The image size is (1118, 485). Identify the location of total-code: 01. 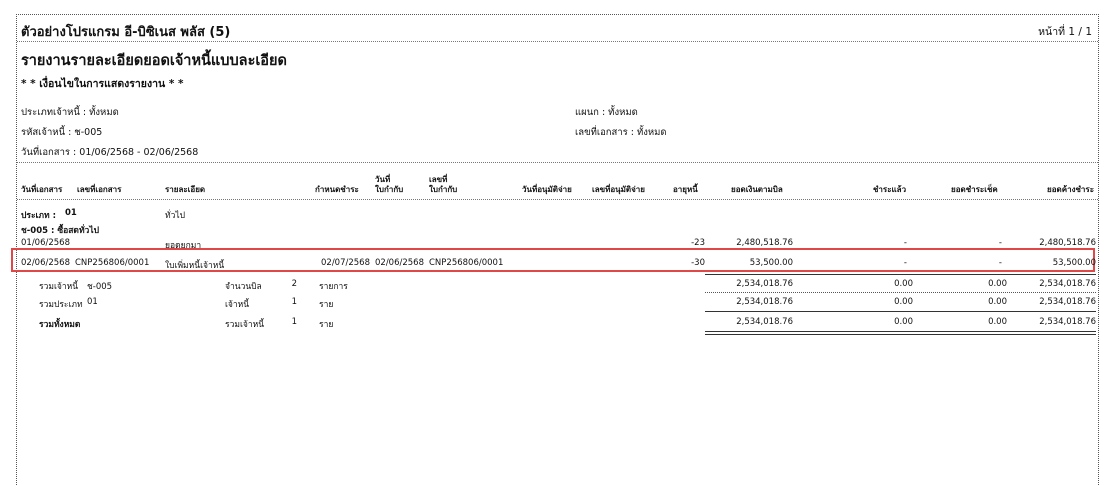
(92, 302).